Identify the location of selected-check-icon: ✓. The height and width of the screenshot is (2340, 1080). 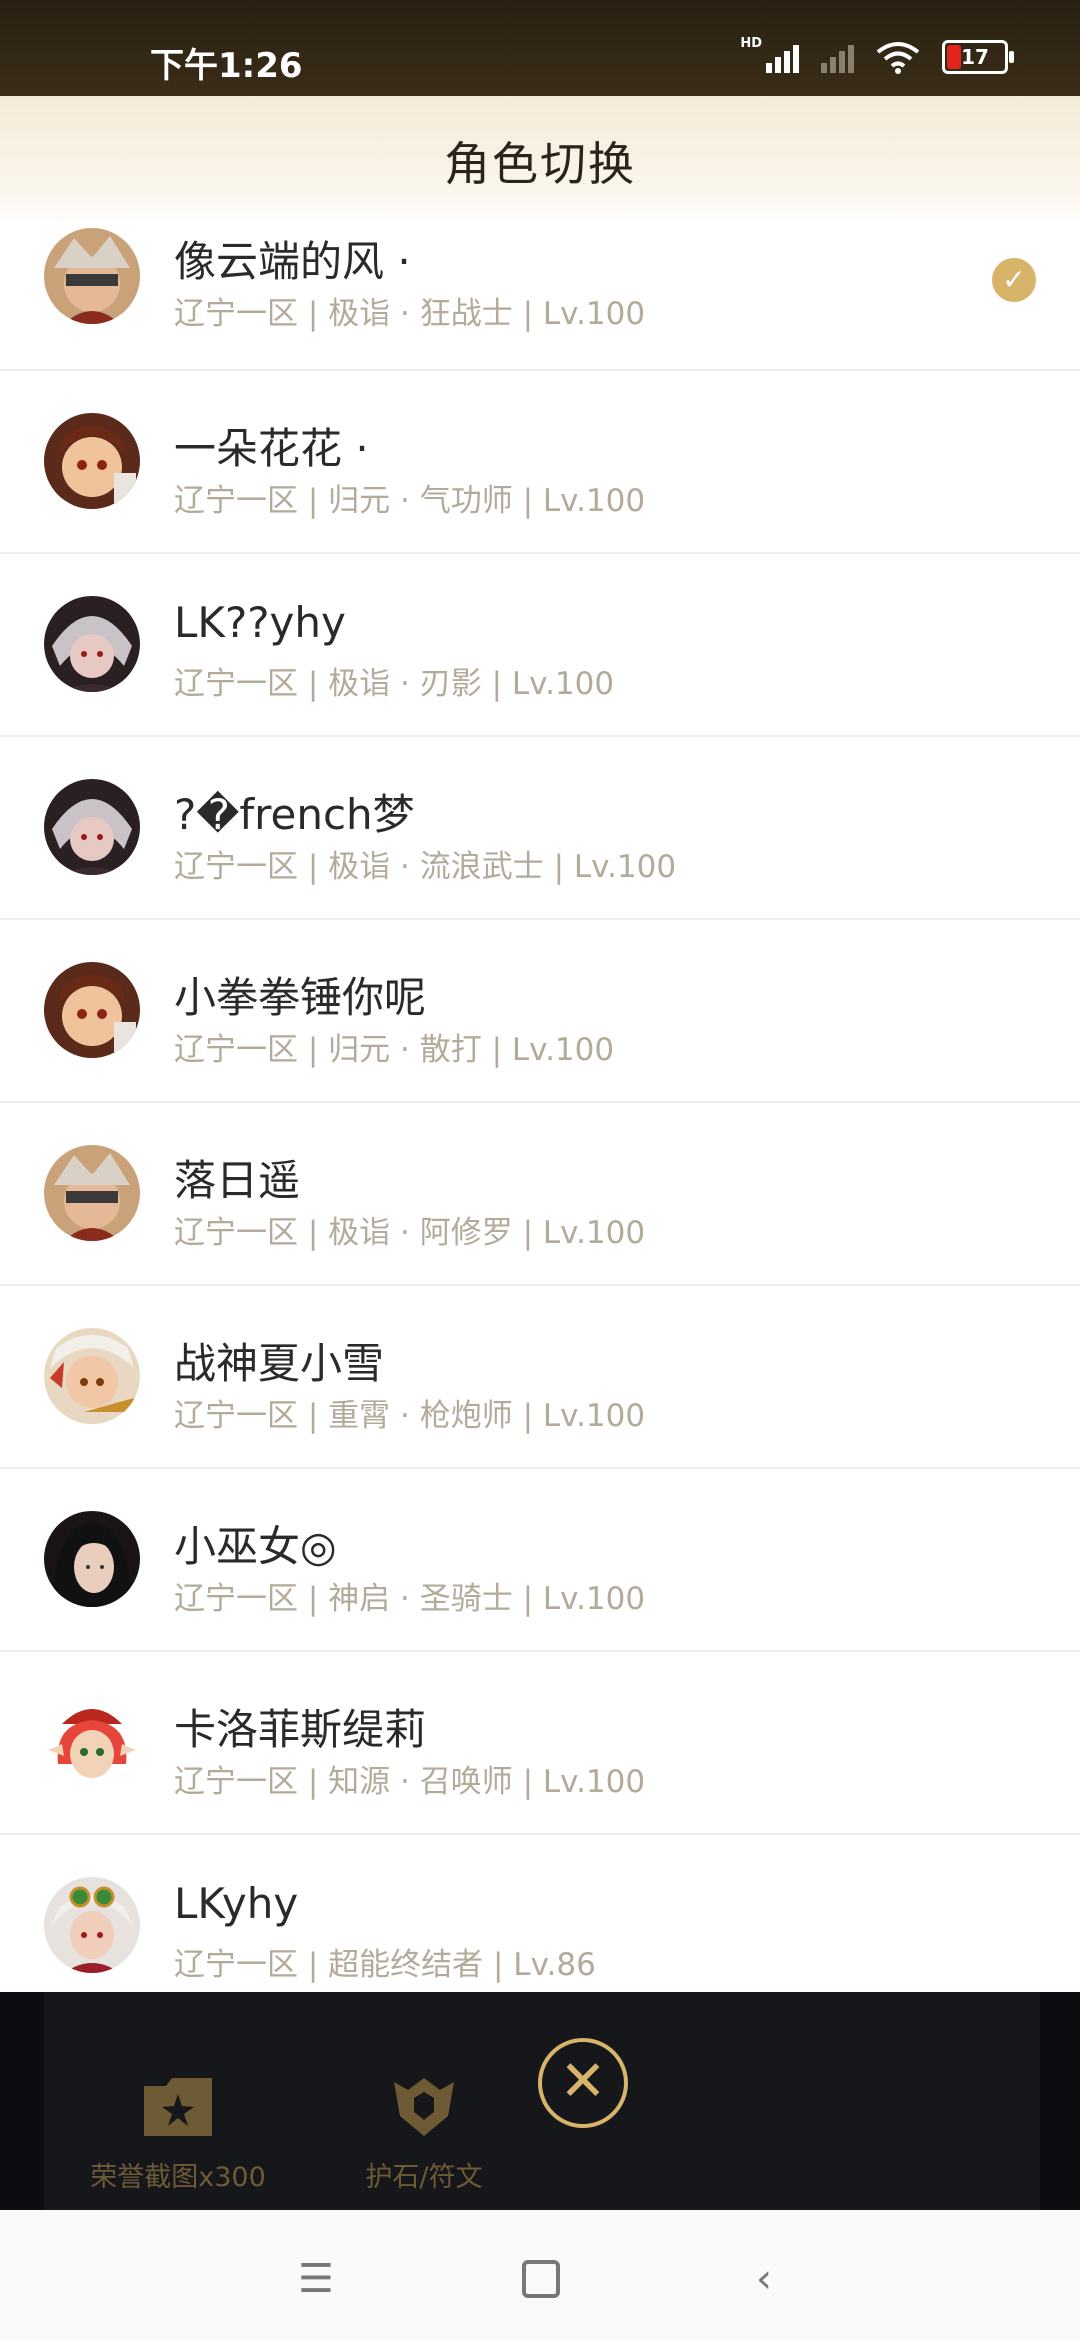
(1014, 280).